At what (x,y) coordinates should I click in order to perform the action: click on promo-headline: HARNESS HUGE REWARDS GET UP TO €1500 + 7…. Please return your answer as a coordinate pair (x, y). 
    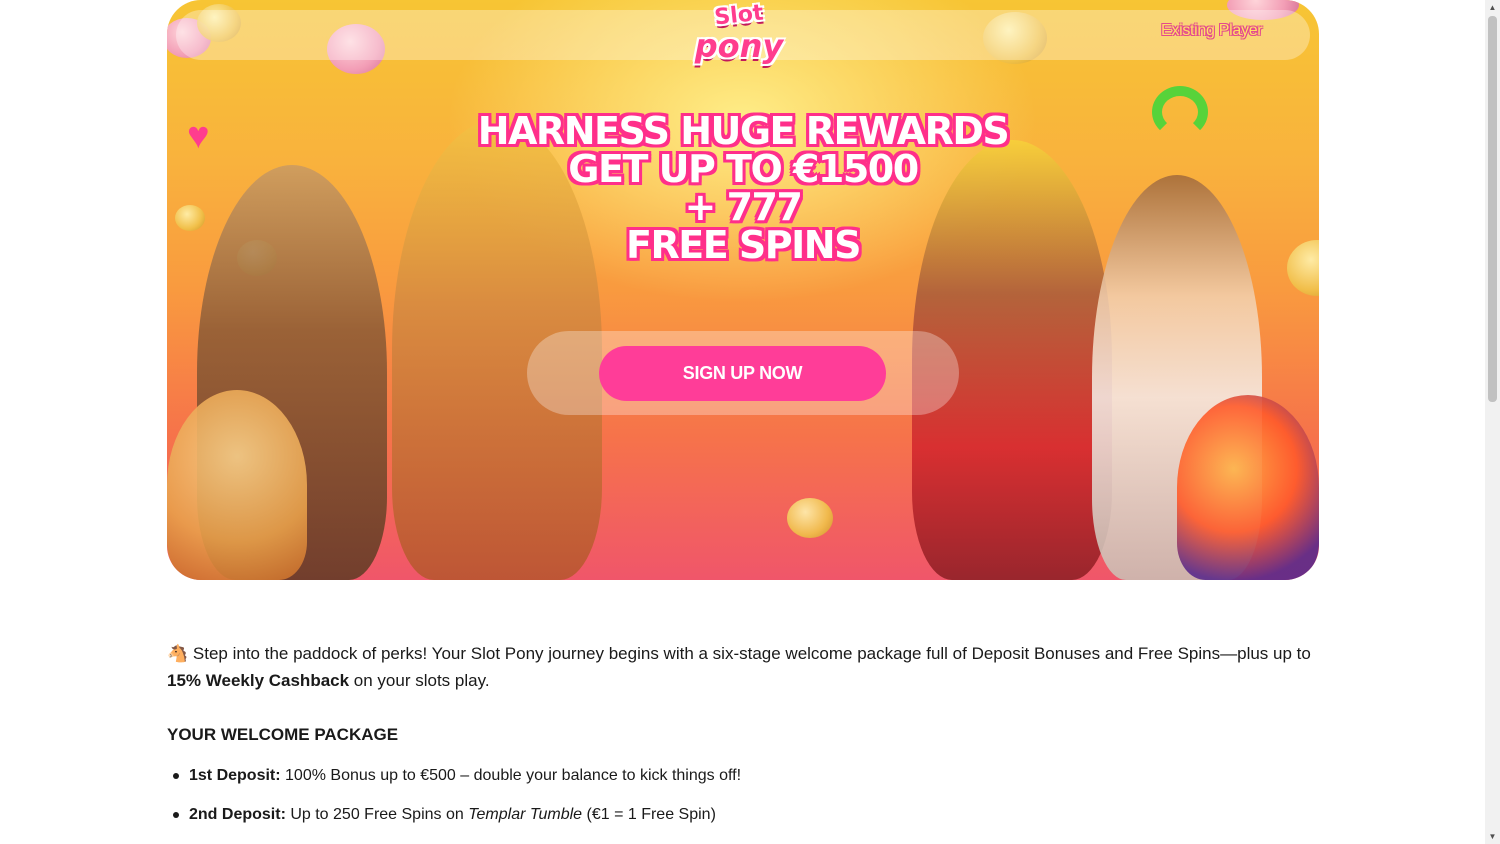
    Looking at the image, I should click on (743, 188).